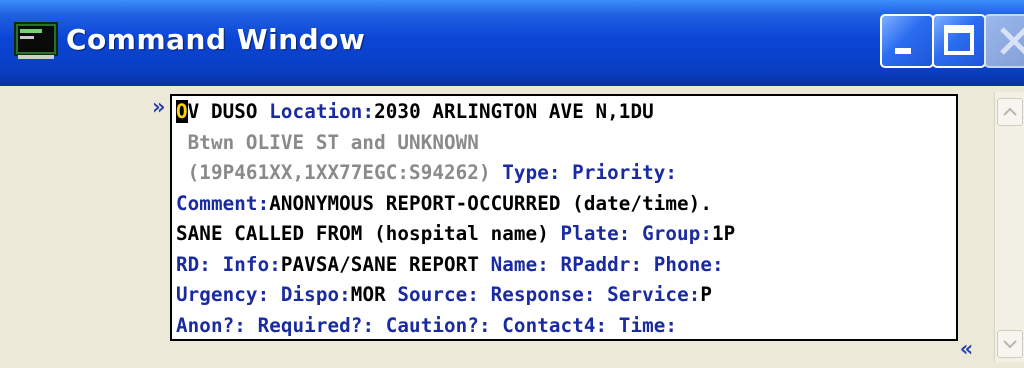 The height and width of the screenshot is (368, 1024). Describe the element at coordinates (490, 203) in the screenshot. I see `comment-value: ANONYMOUS REPORT-OCCURRED (date/time).` at that location.